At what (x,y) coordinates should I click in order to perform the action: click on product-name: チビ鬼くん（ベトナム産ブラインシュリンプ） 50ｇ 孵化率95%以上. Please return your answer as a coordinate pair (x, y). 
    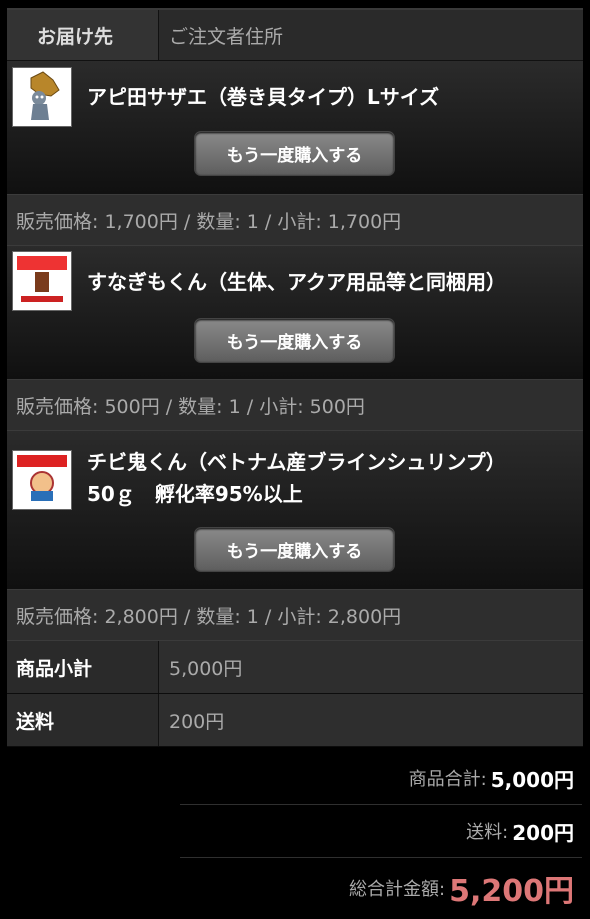
    Looking at the image, I should click on (330, 478).